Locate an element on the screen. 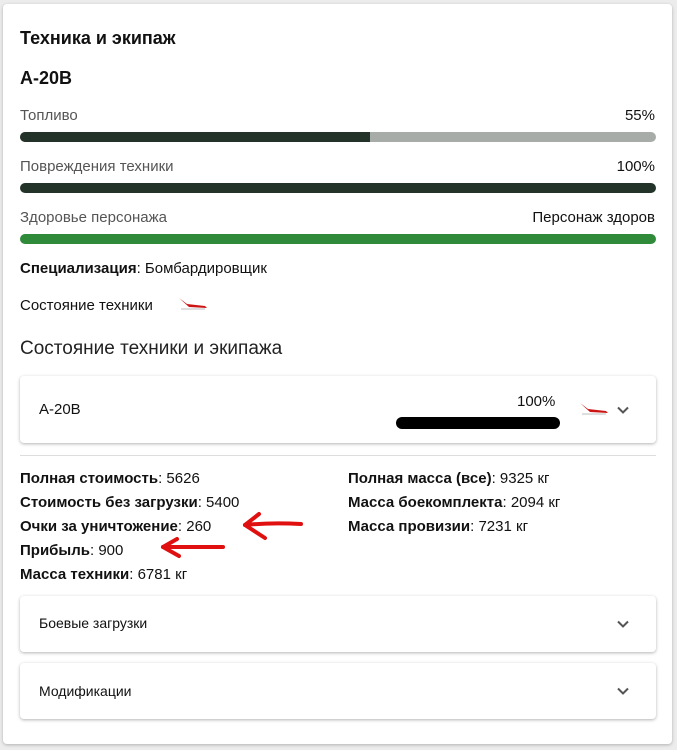 This screenshot has height=750, width=677. stat-ammo-mass: Масса боекомплекта: 2094 кг is located at coordinates (454, 502).